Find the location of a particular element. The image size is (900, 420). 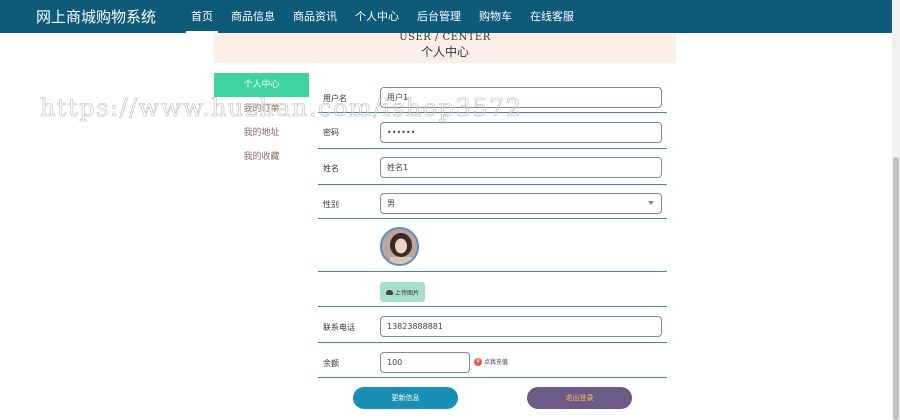

scrollbar-thumb is located at coordinates (896, 288).